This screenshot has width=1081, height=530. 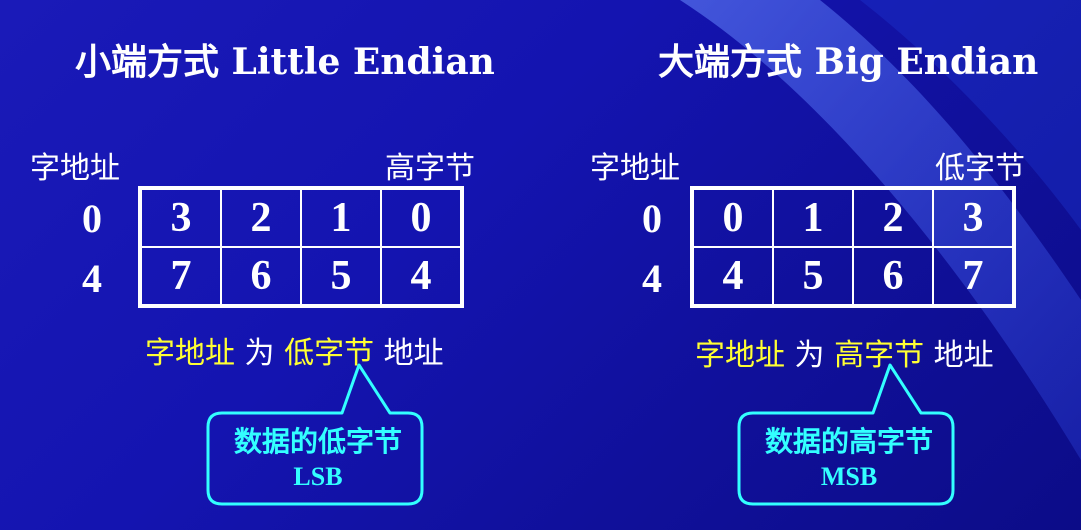 I want to click on left-row-address: 0, so click(x=92, y=218).